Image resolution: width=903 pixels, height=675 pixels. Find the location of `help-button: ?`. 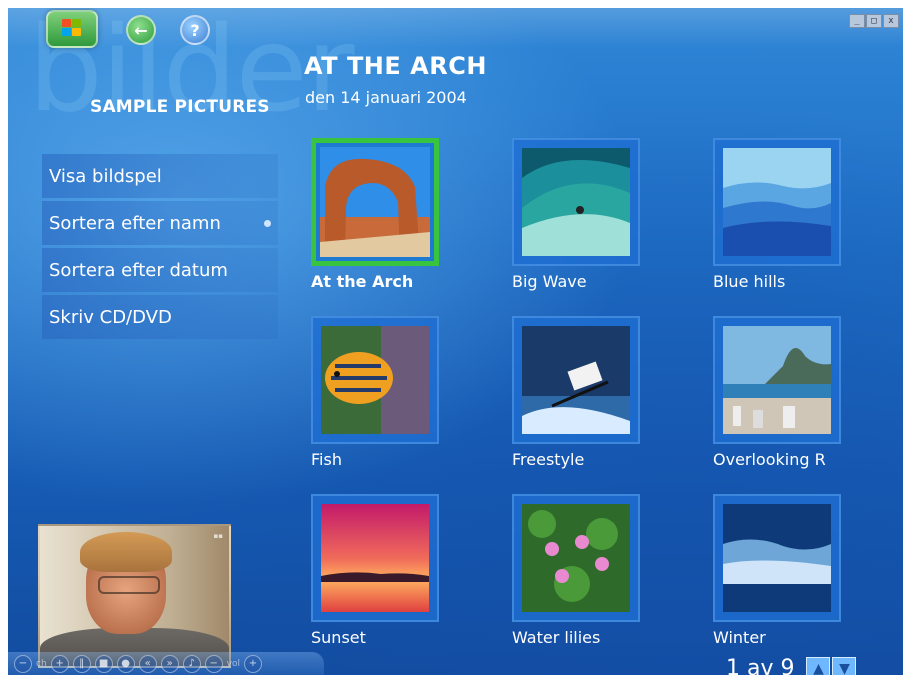

help-button: ? is located at coordinates (195, 30).